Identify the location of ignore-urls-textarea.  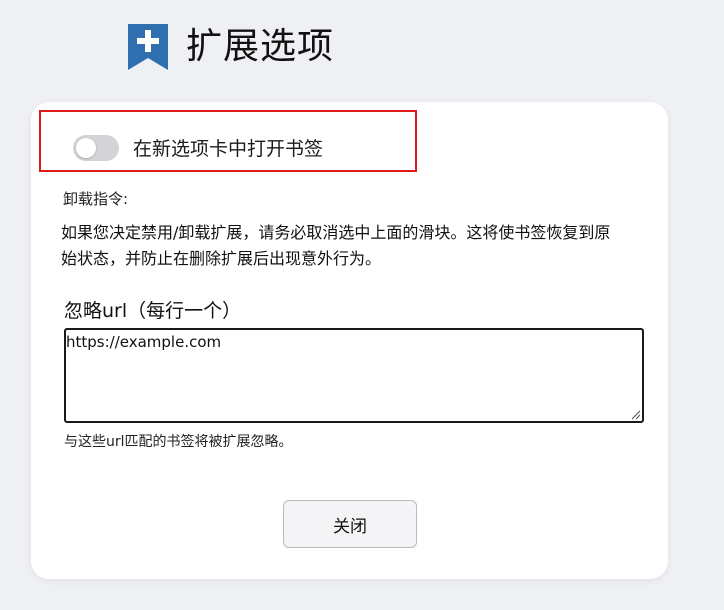
(354, 375).